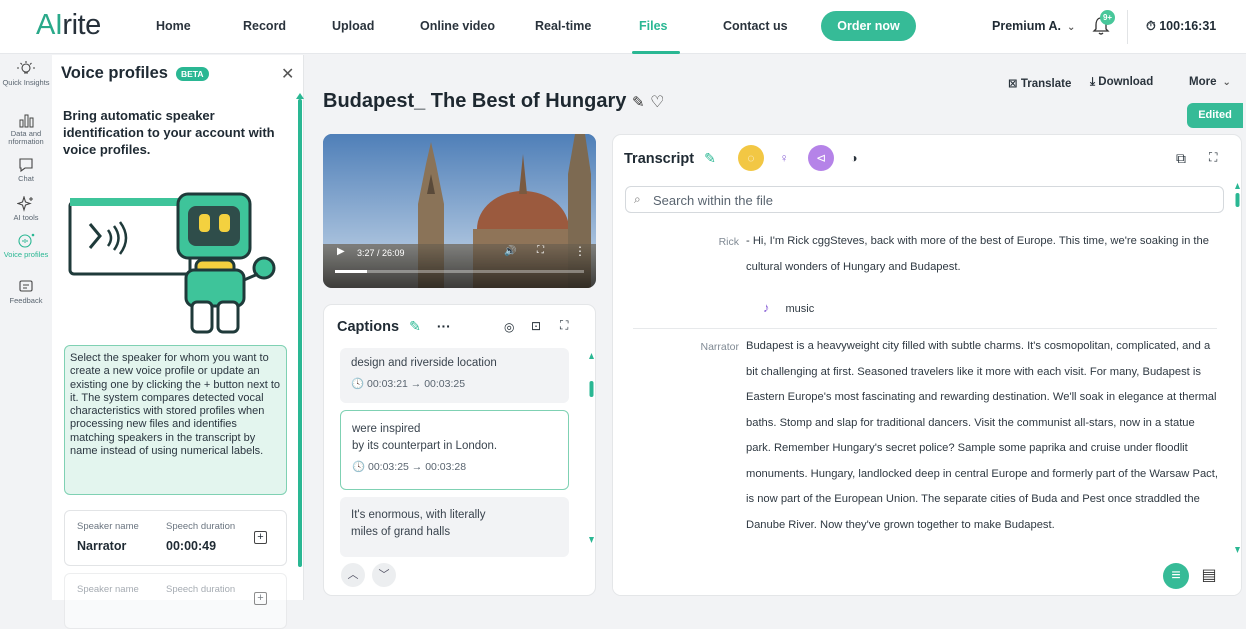 Image resolution: width=1246 pixels, height=629 pixels. What do you see at coordinates (1215, 115) in the screenshot?
I see `edited-status-badge: Edited` at bounding box center [1215, 115].